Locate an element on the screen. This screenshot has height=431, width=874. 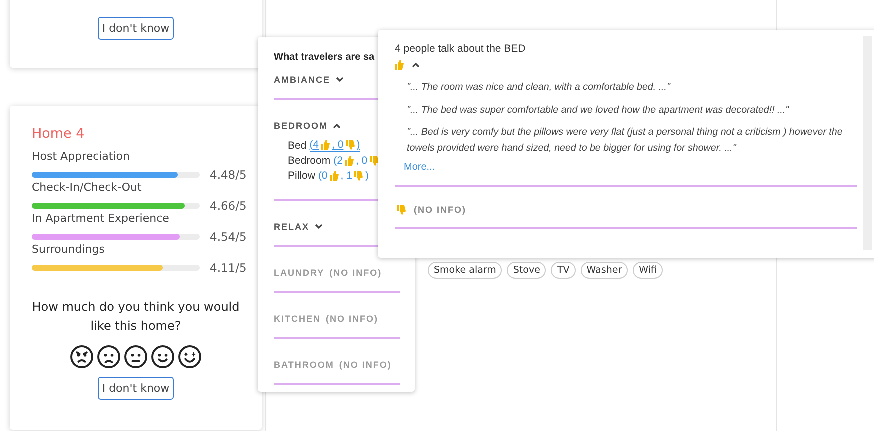
topic-label: Bedroom is located at coordinates (309, 161).